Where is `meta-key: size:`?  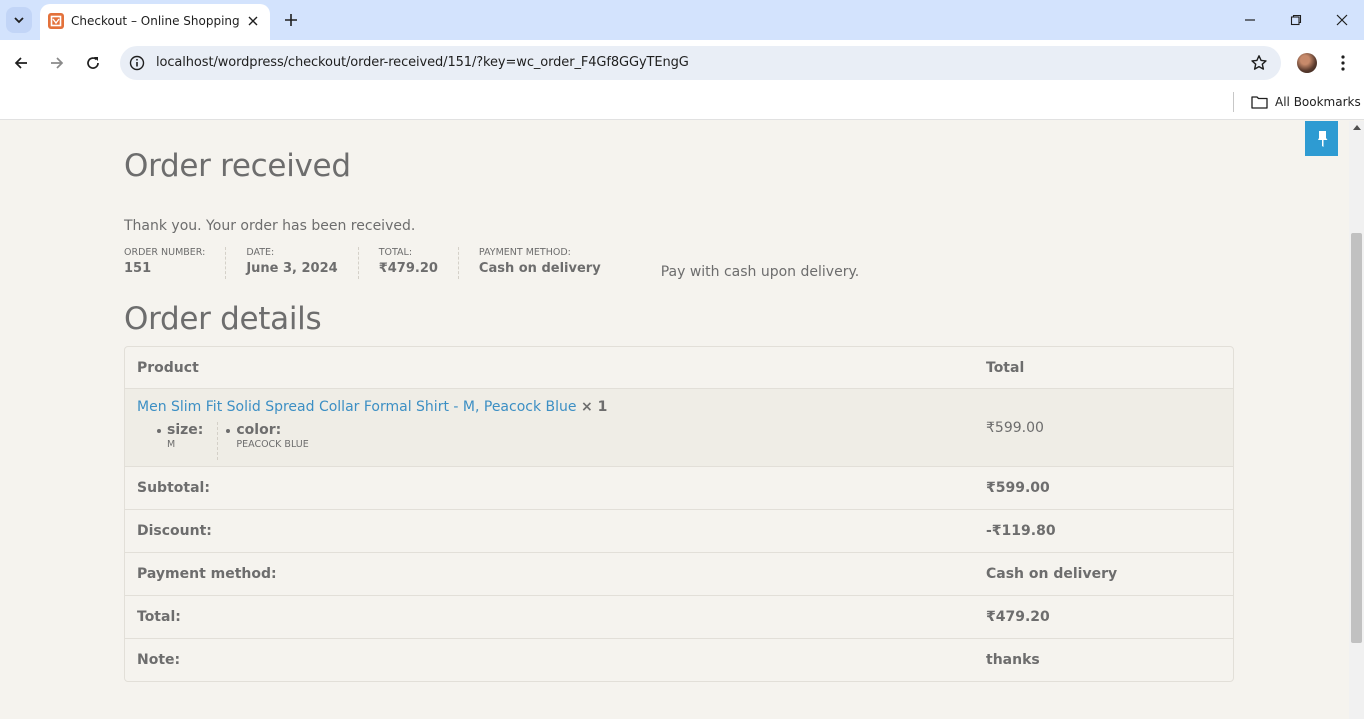
meta-key: size: is located at coordinates (185, 430).